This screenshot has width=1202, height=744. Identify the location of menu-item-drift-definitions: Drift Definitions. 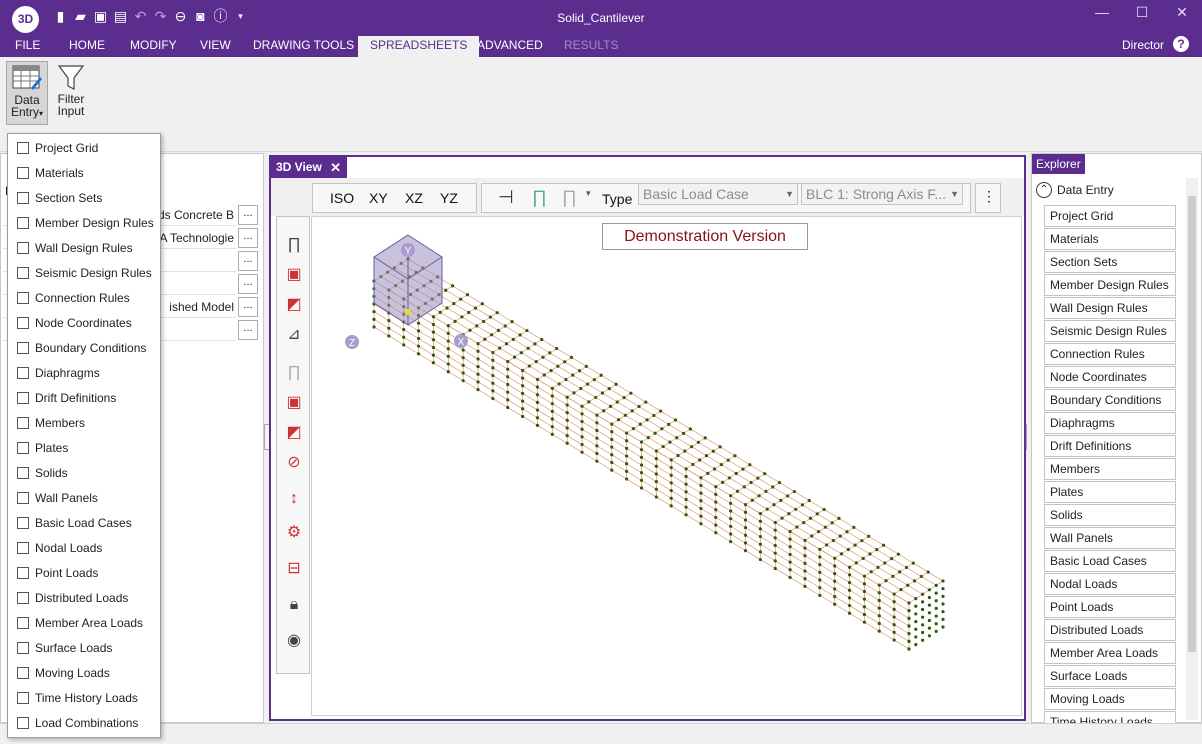
(84, 397).